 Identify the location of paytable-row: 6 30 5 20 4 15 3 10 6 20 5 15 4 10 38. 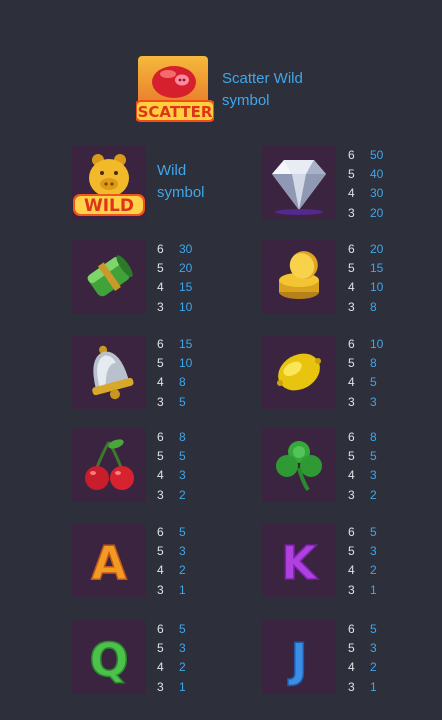
(221, 280).